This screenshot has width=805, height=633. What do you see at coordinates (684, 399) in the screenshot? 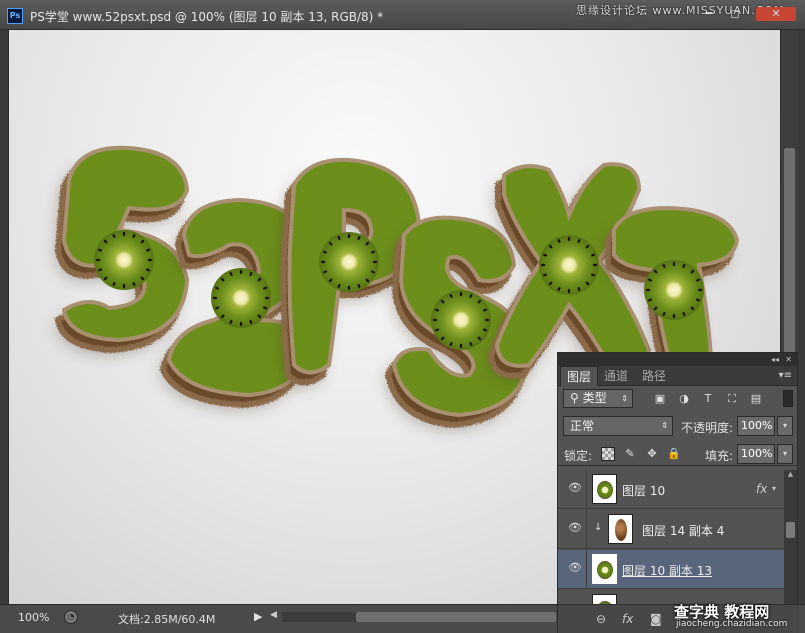
I see `adjustment-layer-filter-icon: ◑` at bounding box center [684, 399].